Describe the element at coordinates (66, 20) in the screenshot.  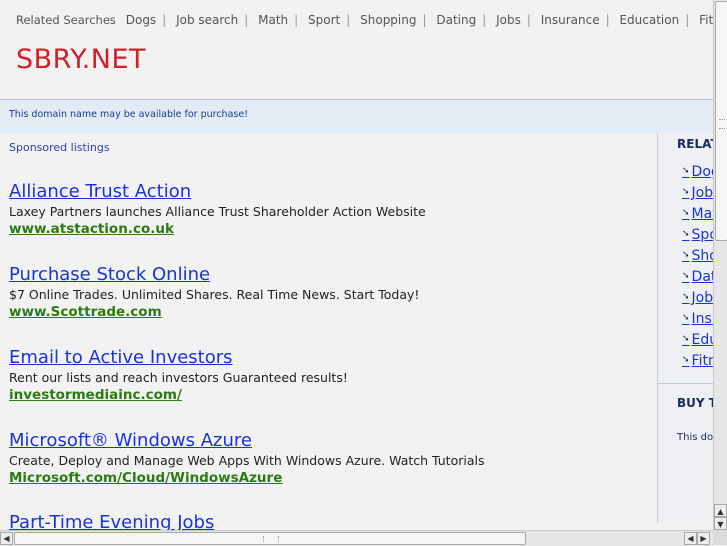
I see `related-searches-label: Related Searches` at that location.